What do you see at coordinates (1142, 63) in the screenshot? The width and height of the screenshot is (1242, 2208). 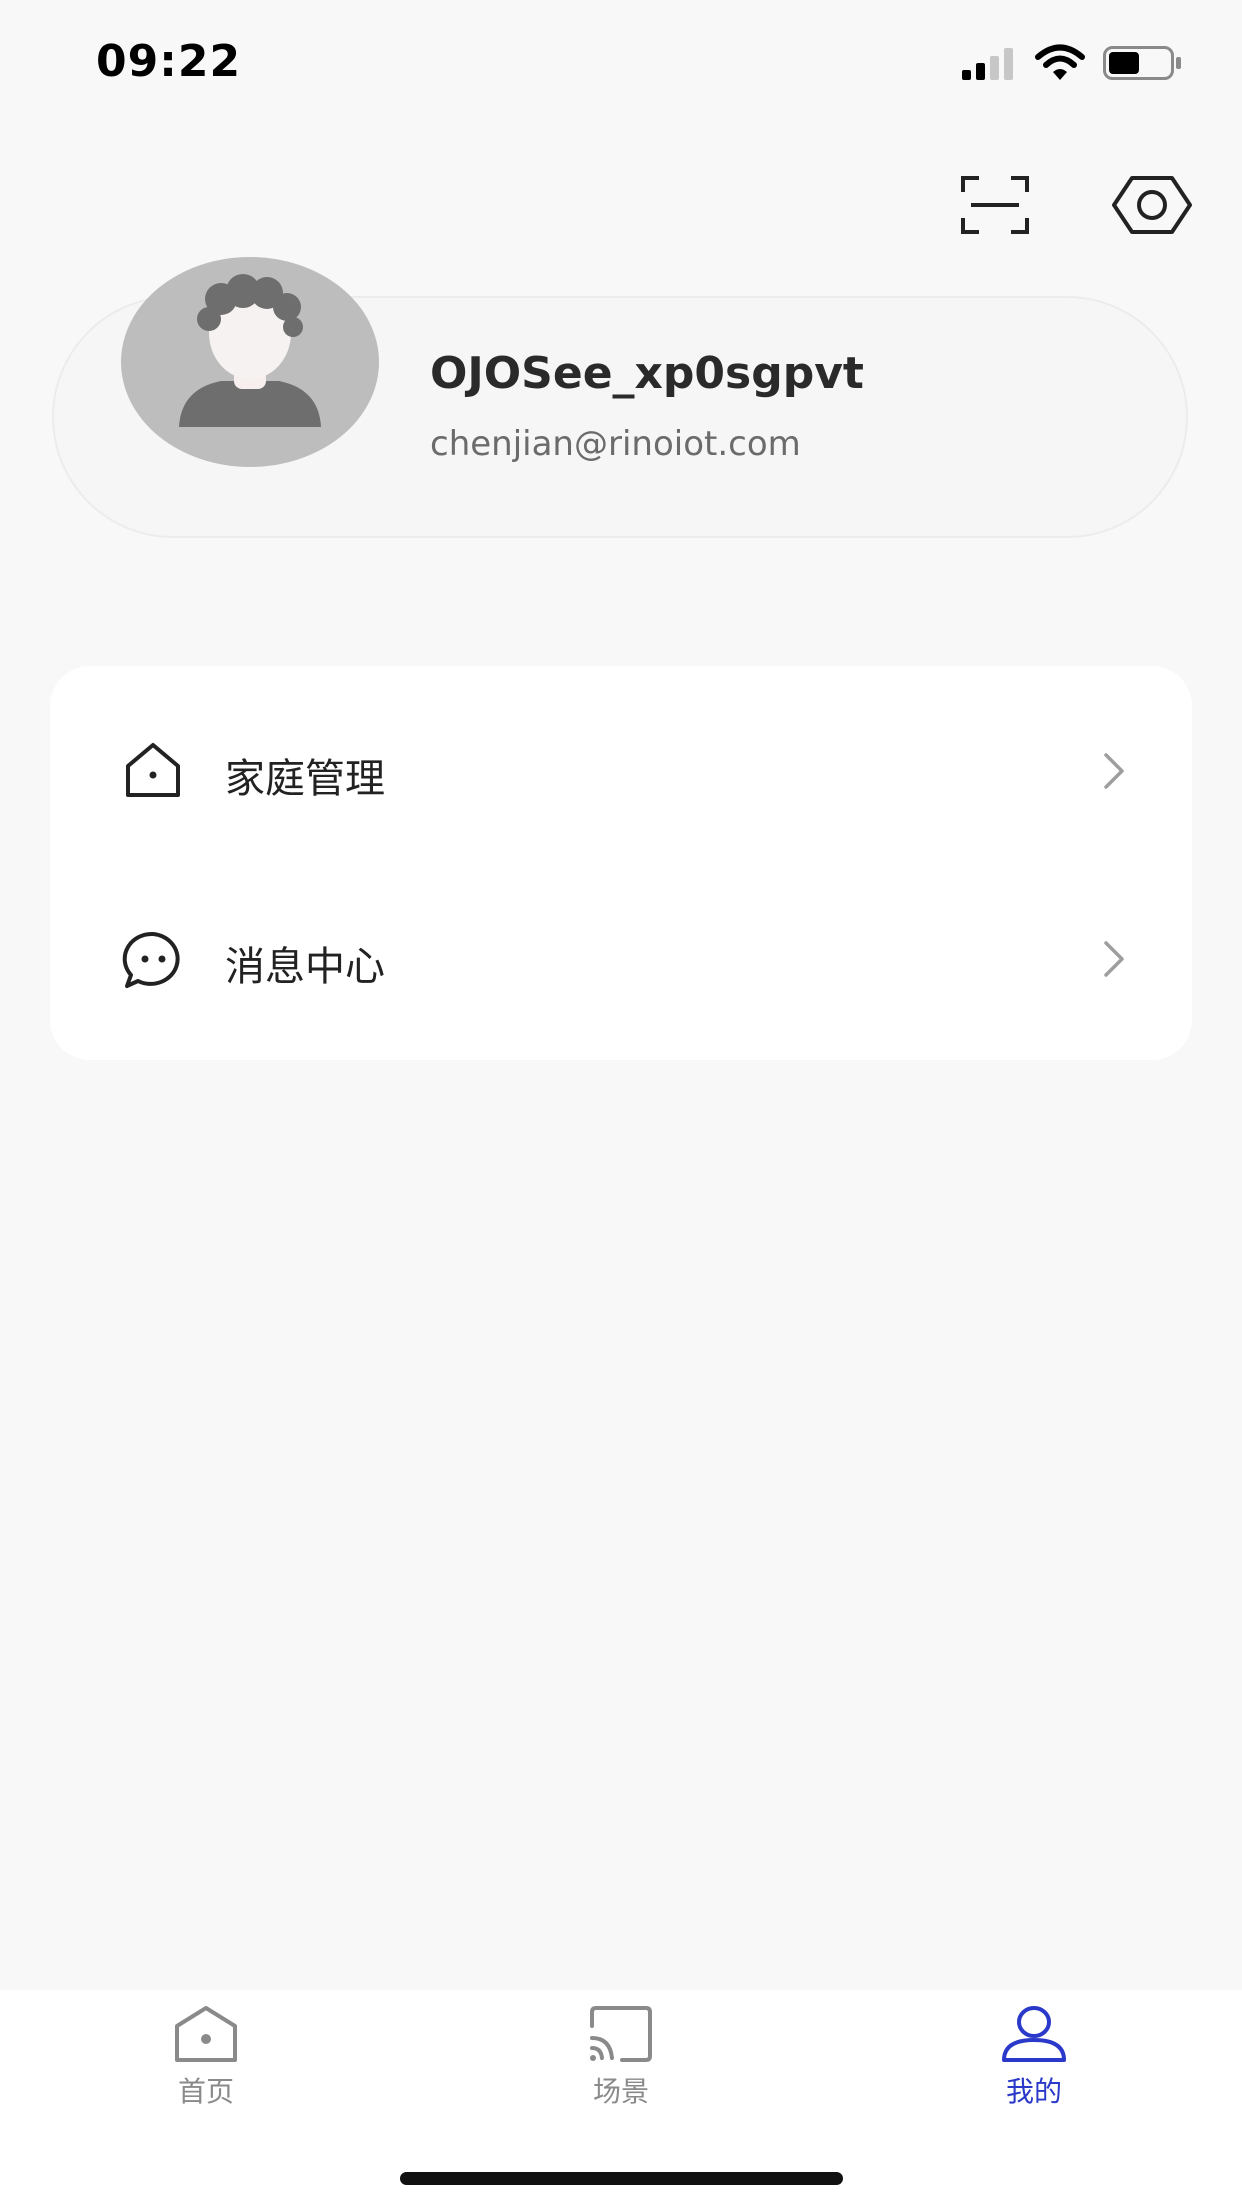 I see `battery-icon` at bounding box center [1142, 63].